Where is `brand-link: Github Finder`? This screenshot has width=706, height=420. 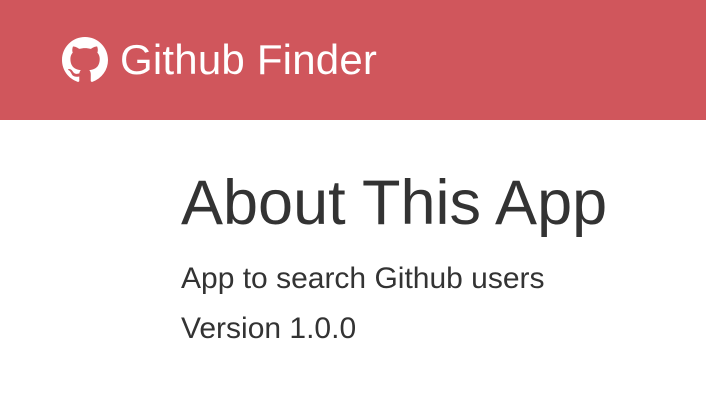 brand-link: Github Finder is located at coordinates (219, 60).